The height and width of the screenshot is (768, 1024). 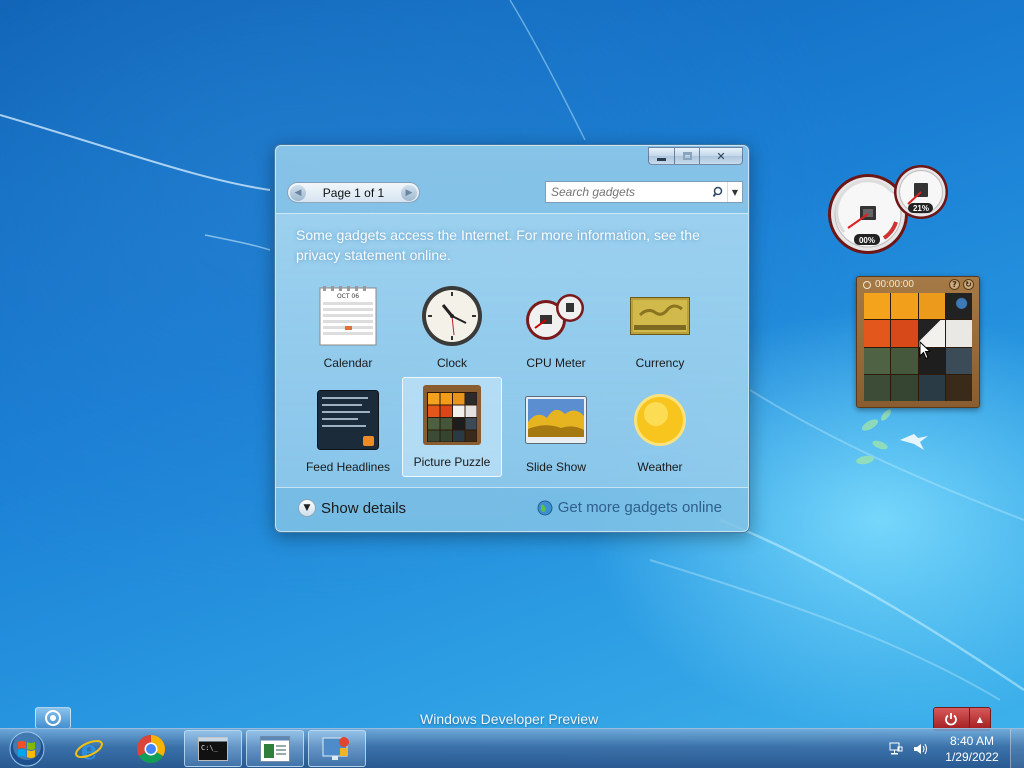 I want to click on feed-headlines-icon, so click(x=348, y=420).